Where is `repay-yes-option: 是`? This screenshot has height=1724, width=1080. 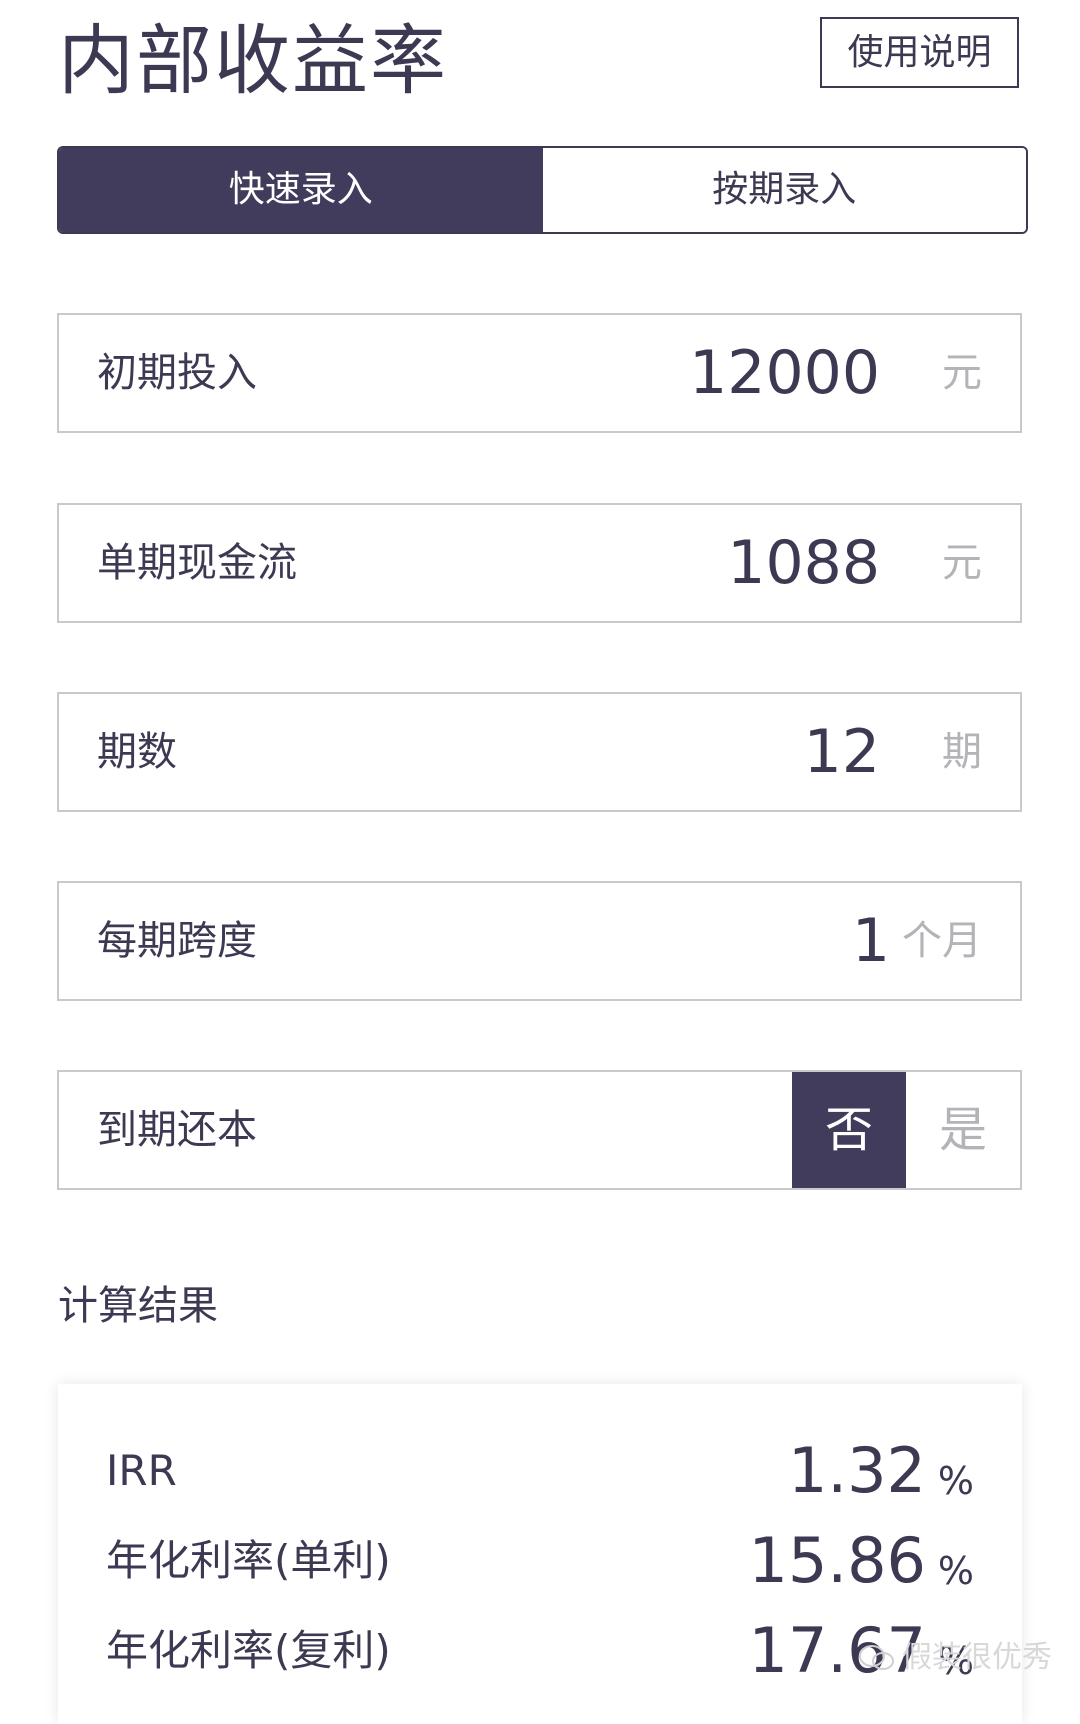
repay-yes-option: 是 is located at coordinates (963, 1130).